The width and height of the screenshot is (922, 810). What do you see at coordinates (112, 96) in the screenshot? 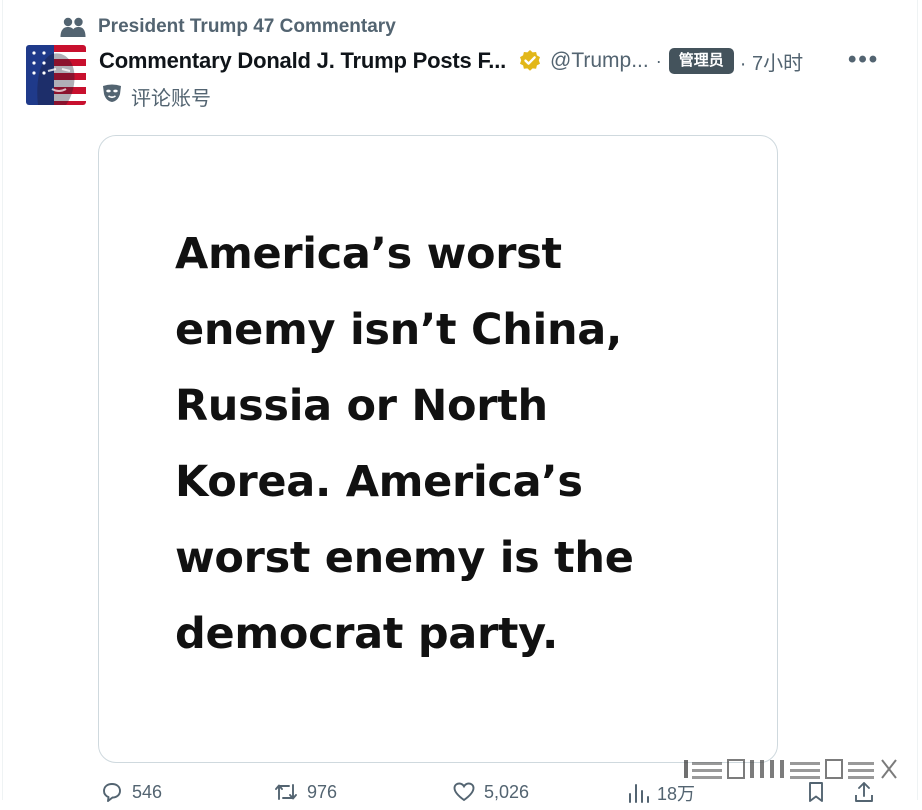
I see `mask-icon` at bounding box center [112, 96].